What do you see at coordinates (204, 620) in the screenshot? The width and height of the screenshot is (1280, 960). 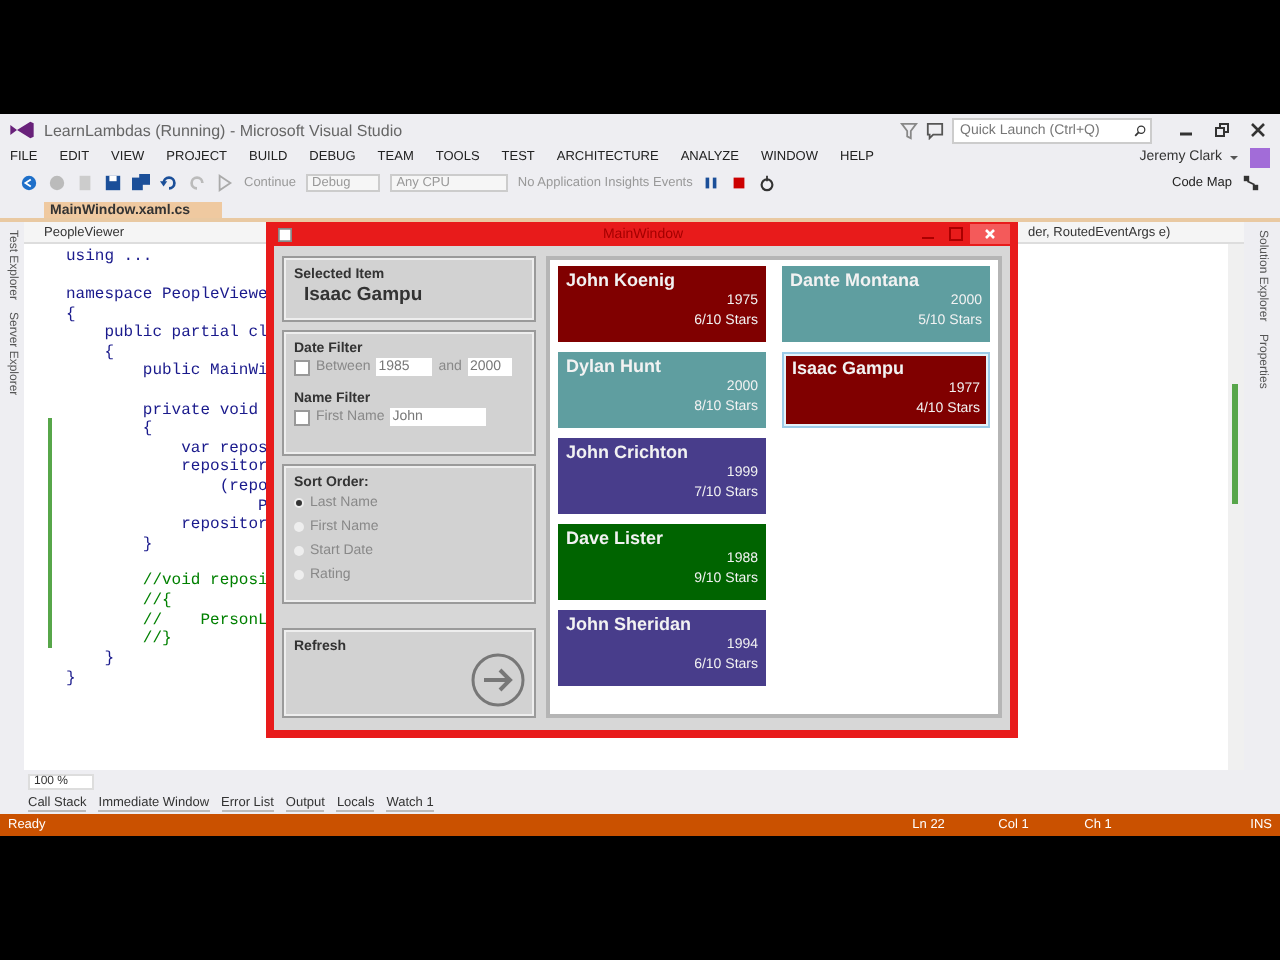 I see `code-line: // PersonL` at bounding box center [204, 620].